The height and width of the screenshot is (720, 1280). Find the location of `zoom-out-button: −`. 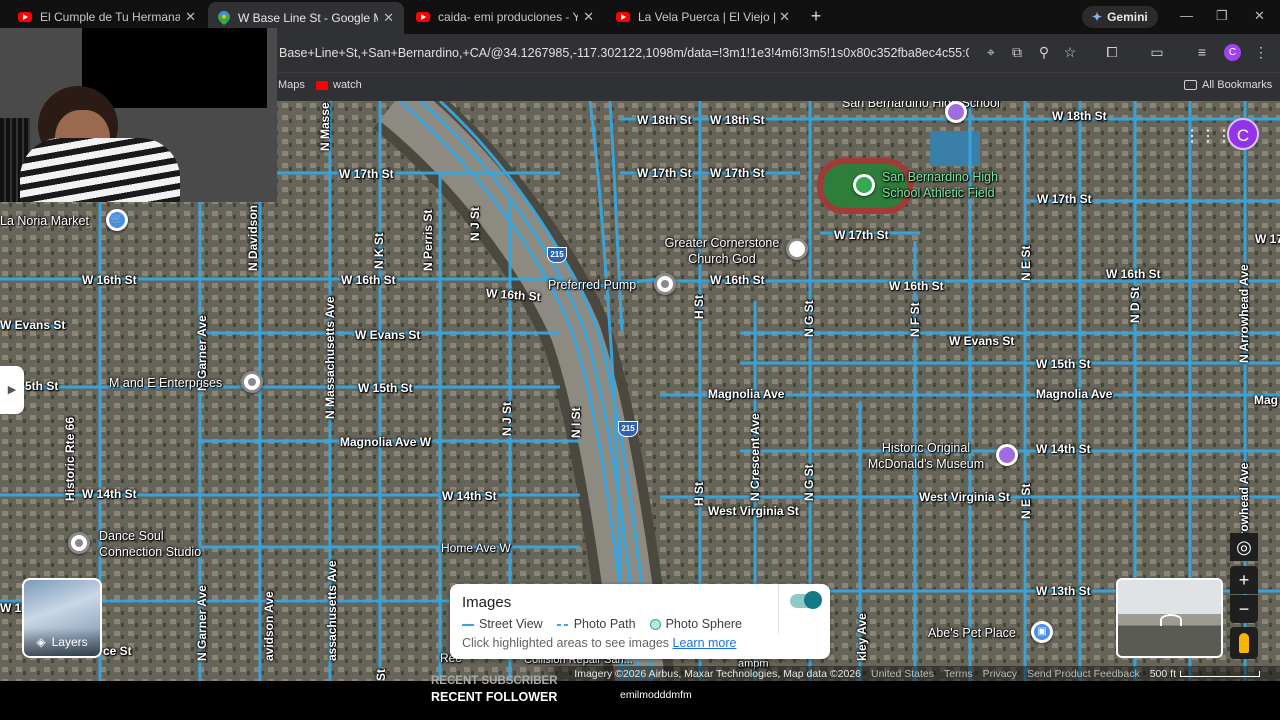

zoom-out-button: − is located at coordinates (1244, 609).